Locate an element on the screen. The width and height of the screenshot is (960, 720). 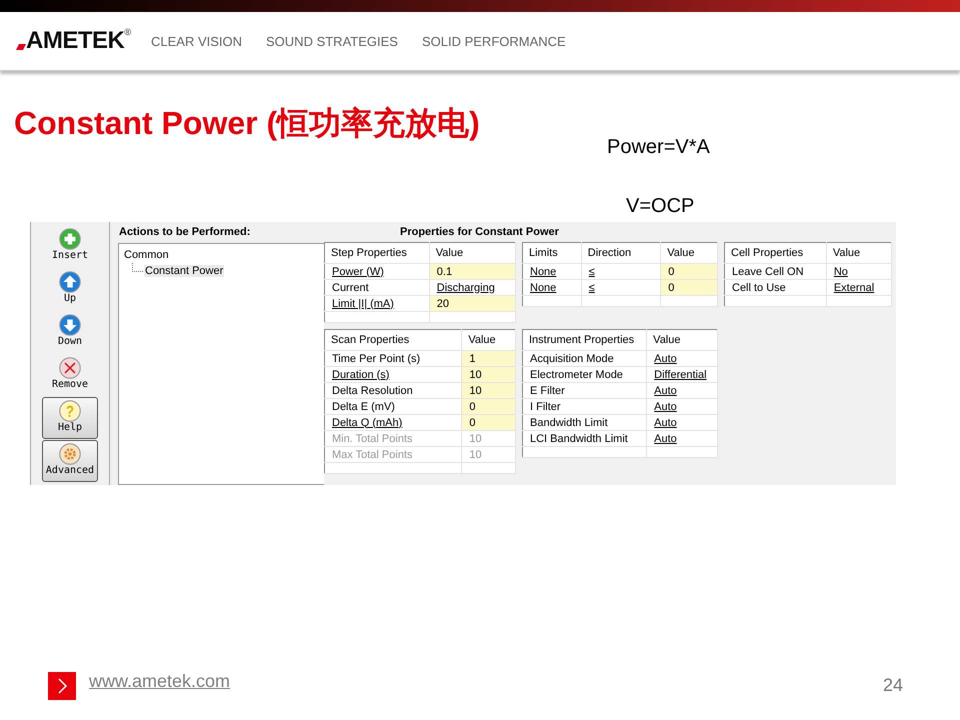
table-cell: Delta E (mV) is located at coordinates (393, 406).